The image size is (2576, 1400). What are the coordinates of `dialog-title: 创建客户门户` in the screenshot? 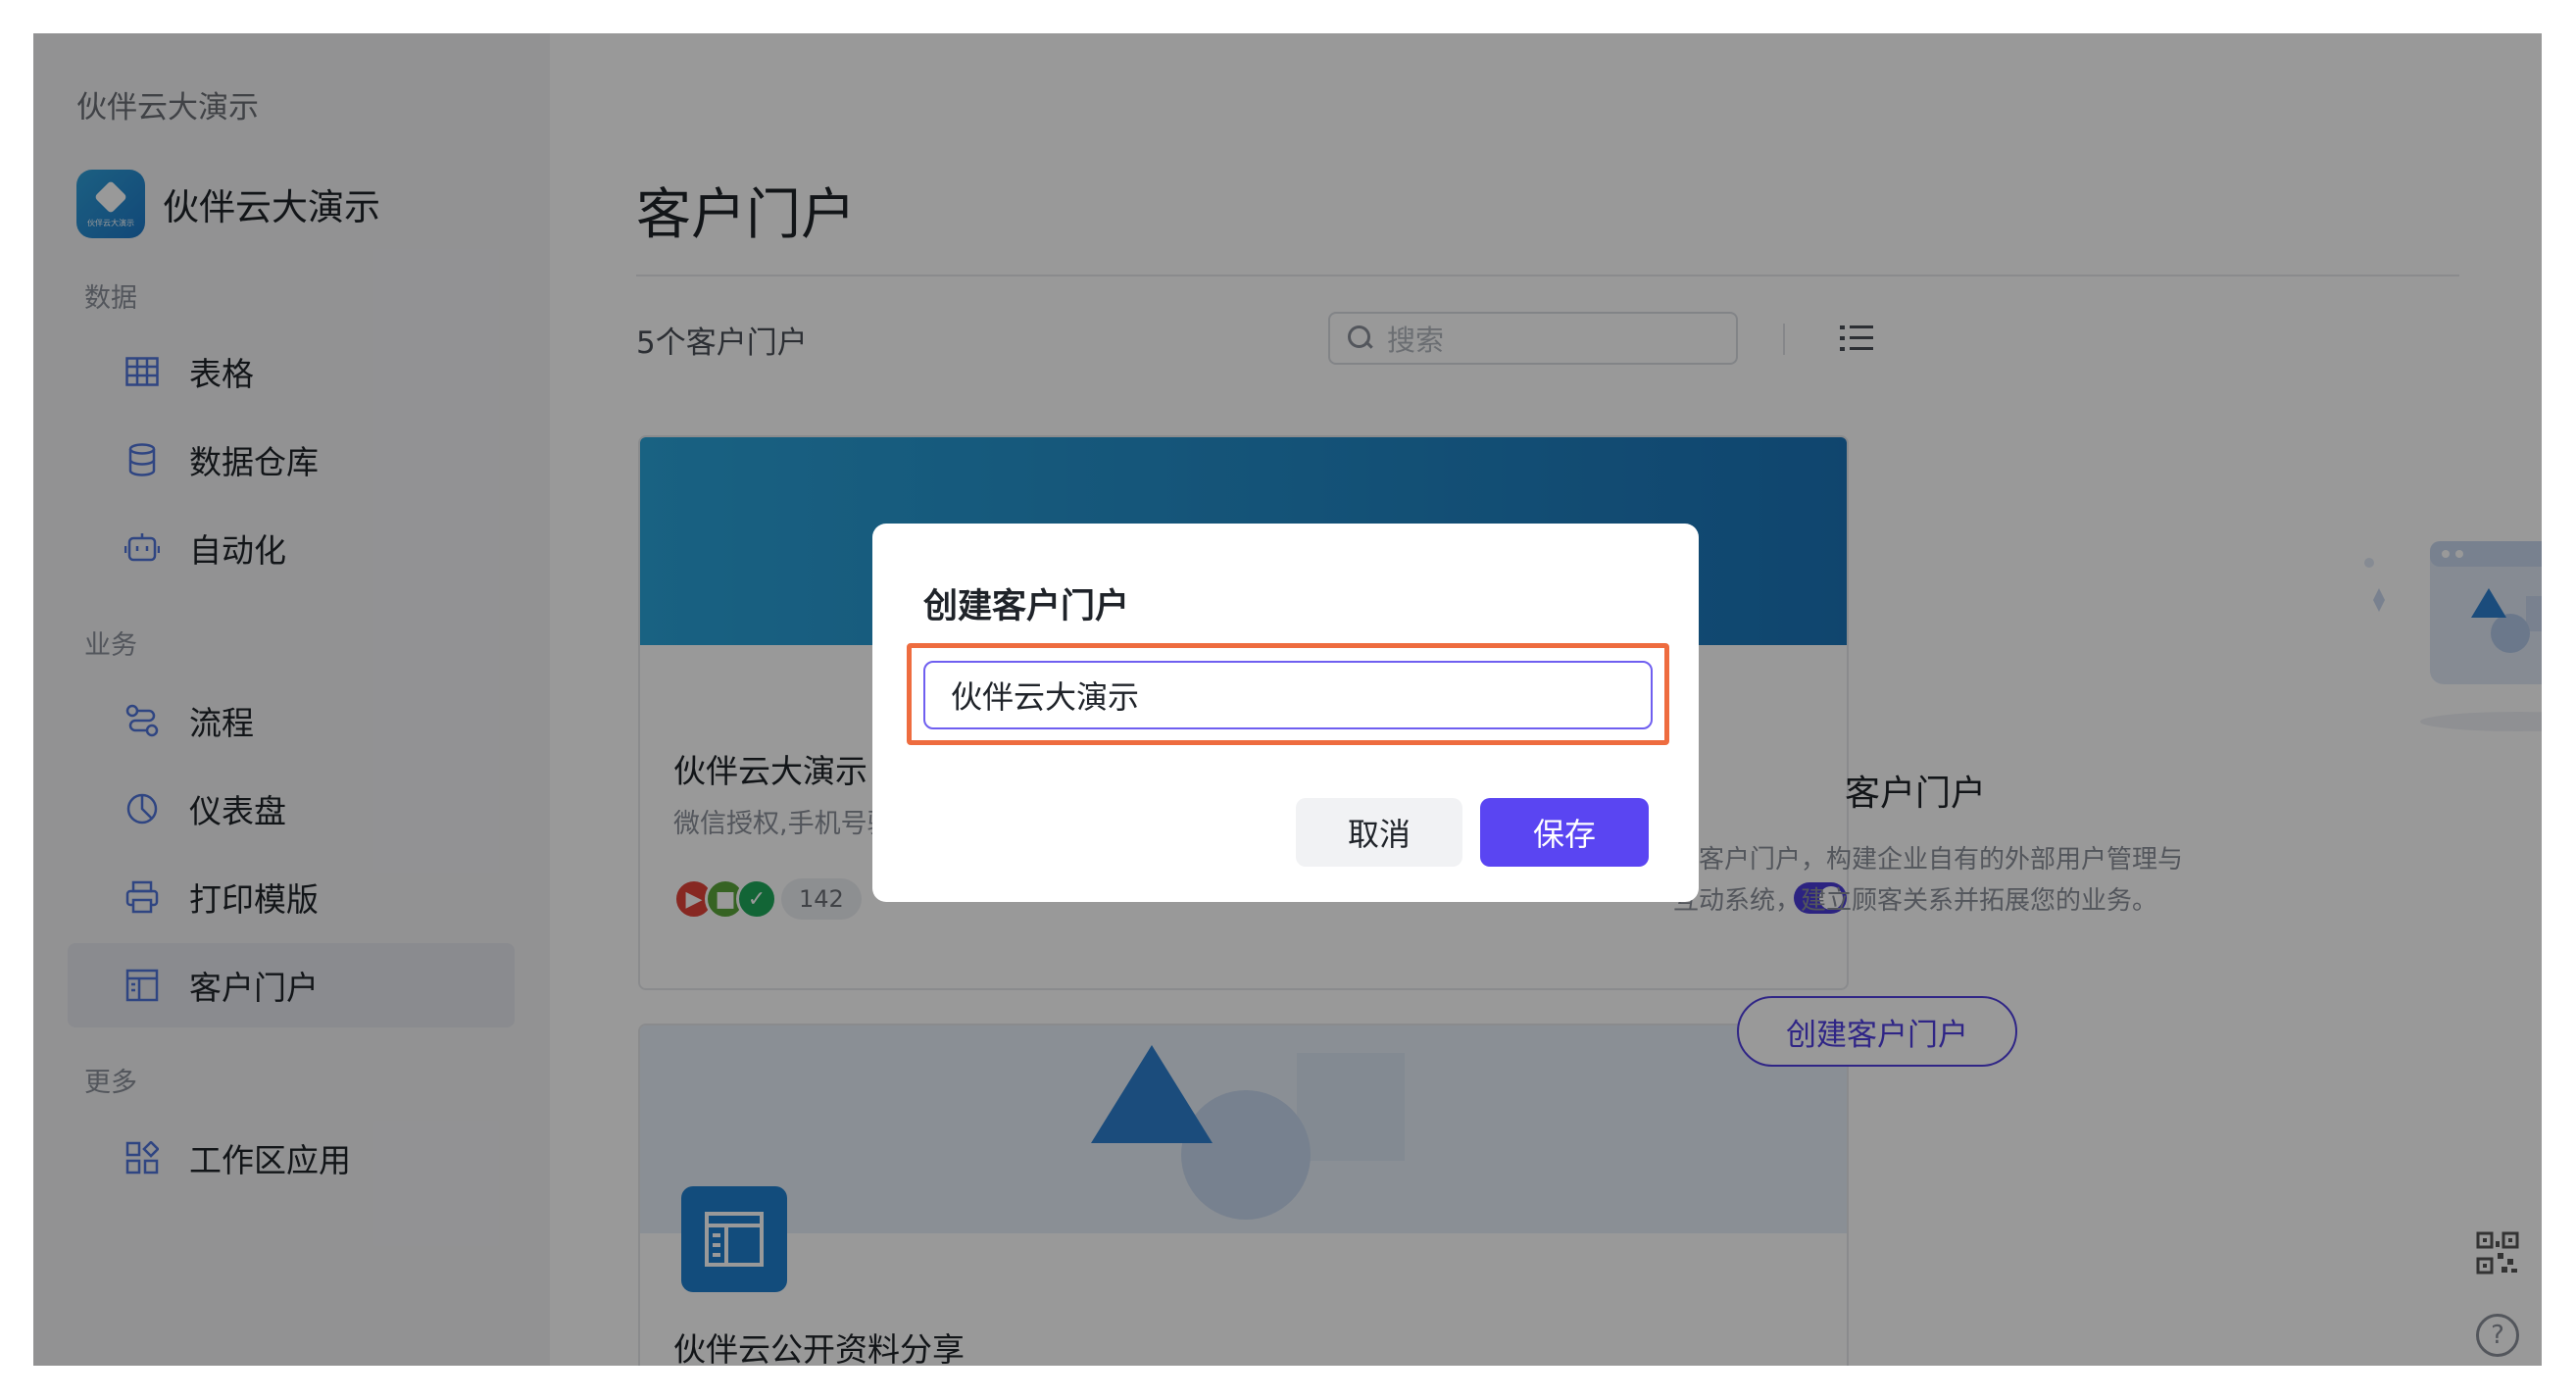 It's located at (1026, 606).